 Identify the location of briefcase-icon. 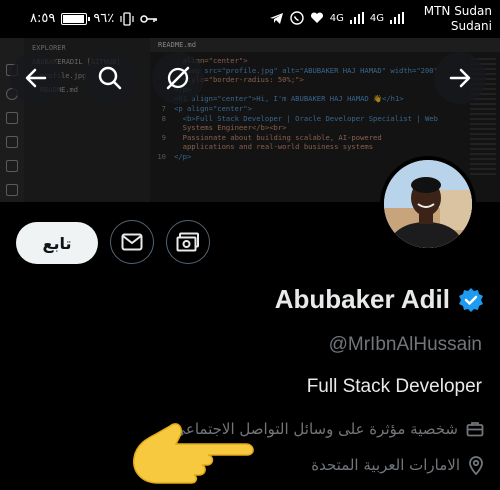
(475, 429).